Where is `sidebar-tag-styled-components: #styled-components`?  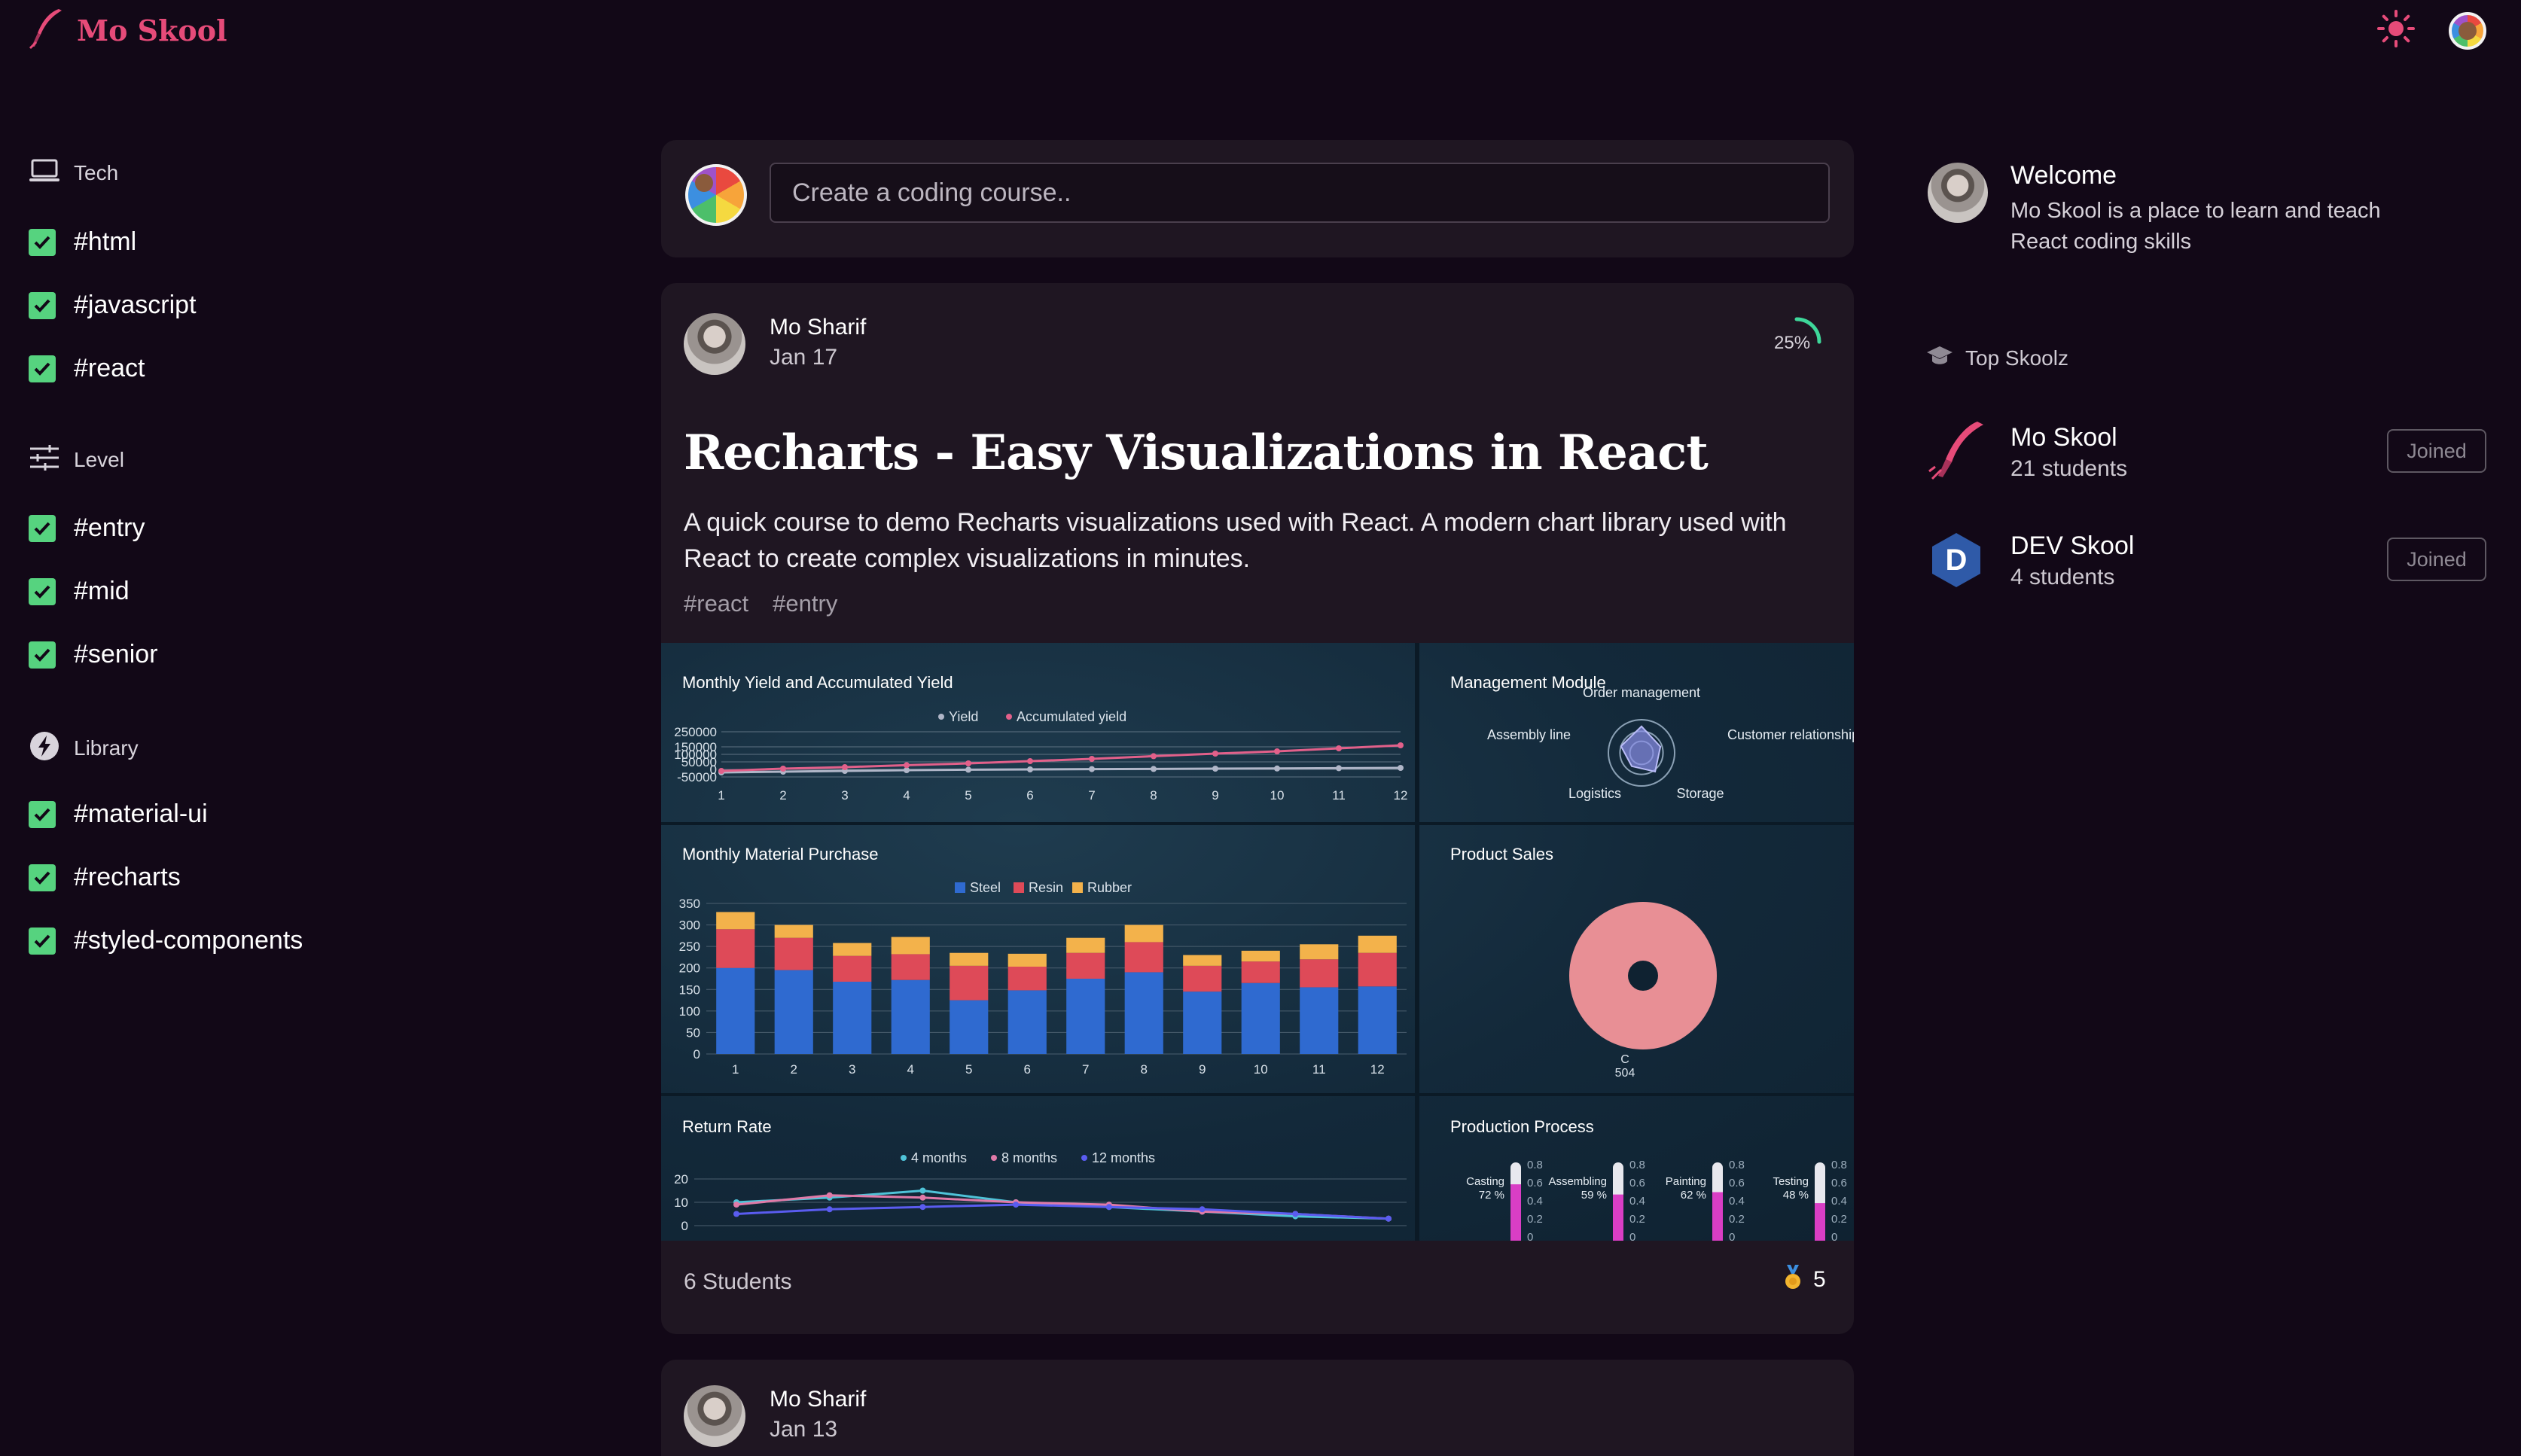
sidebar-tag-styled-components: #styled-components is located at coordinates (166, 940).